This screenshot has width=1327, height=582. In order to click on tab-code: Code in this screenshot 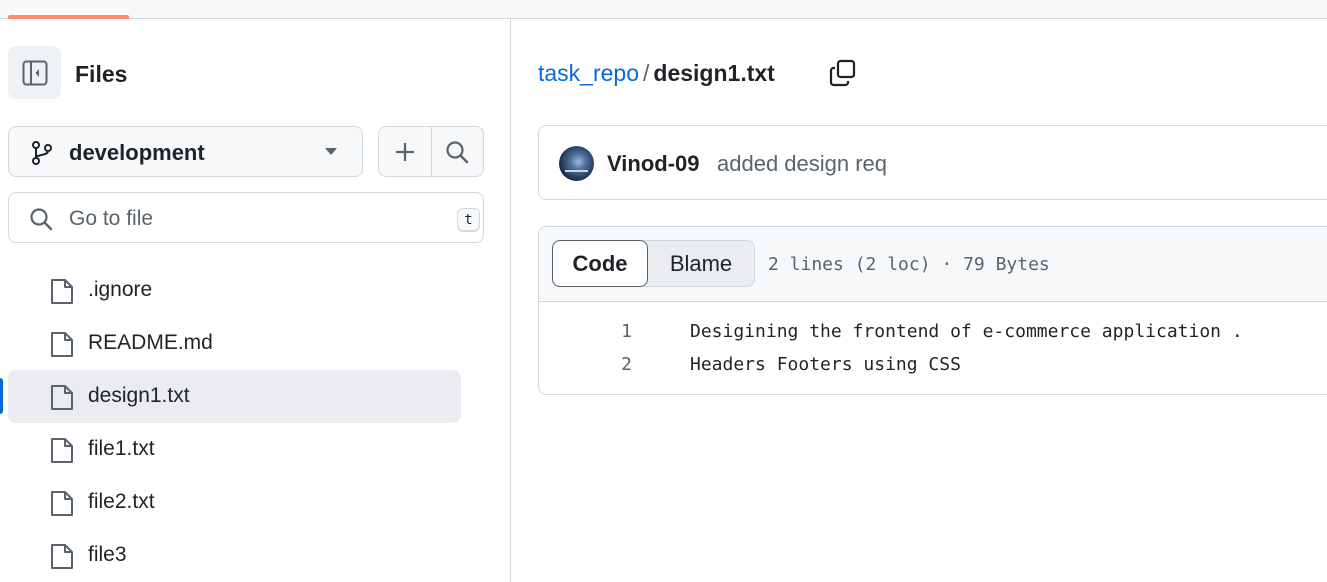, I will do `click(600, 263)`.